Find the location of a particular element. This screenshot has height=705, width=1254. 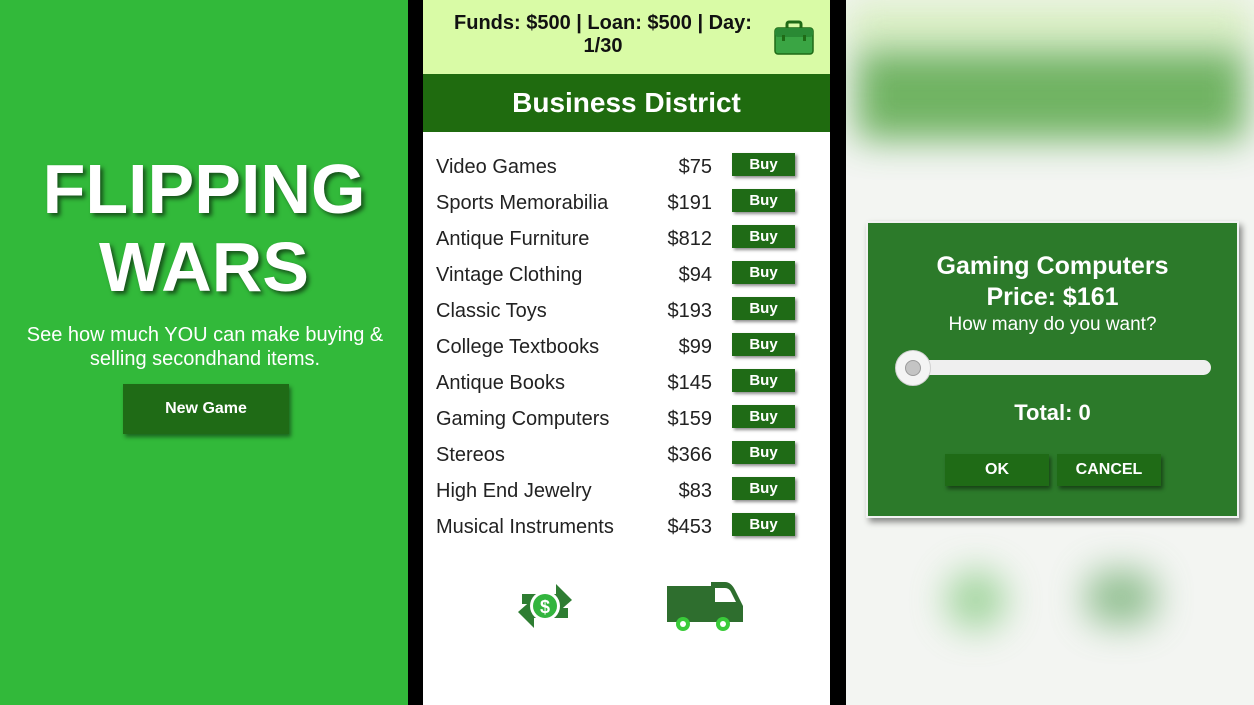

game-title: FLIPPING WARS is located at coordinates (204, 228).